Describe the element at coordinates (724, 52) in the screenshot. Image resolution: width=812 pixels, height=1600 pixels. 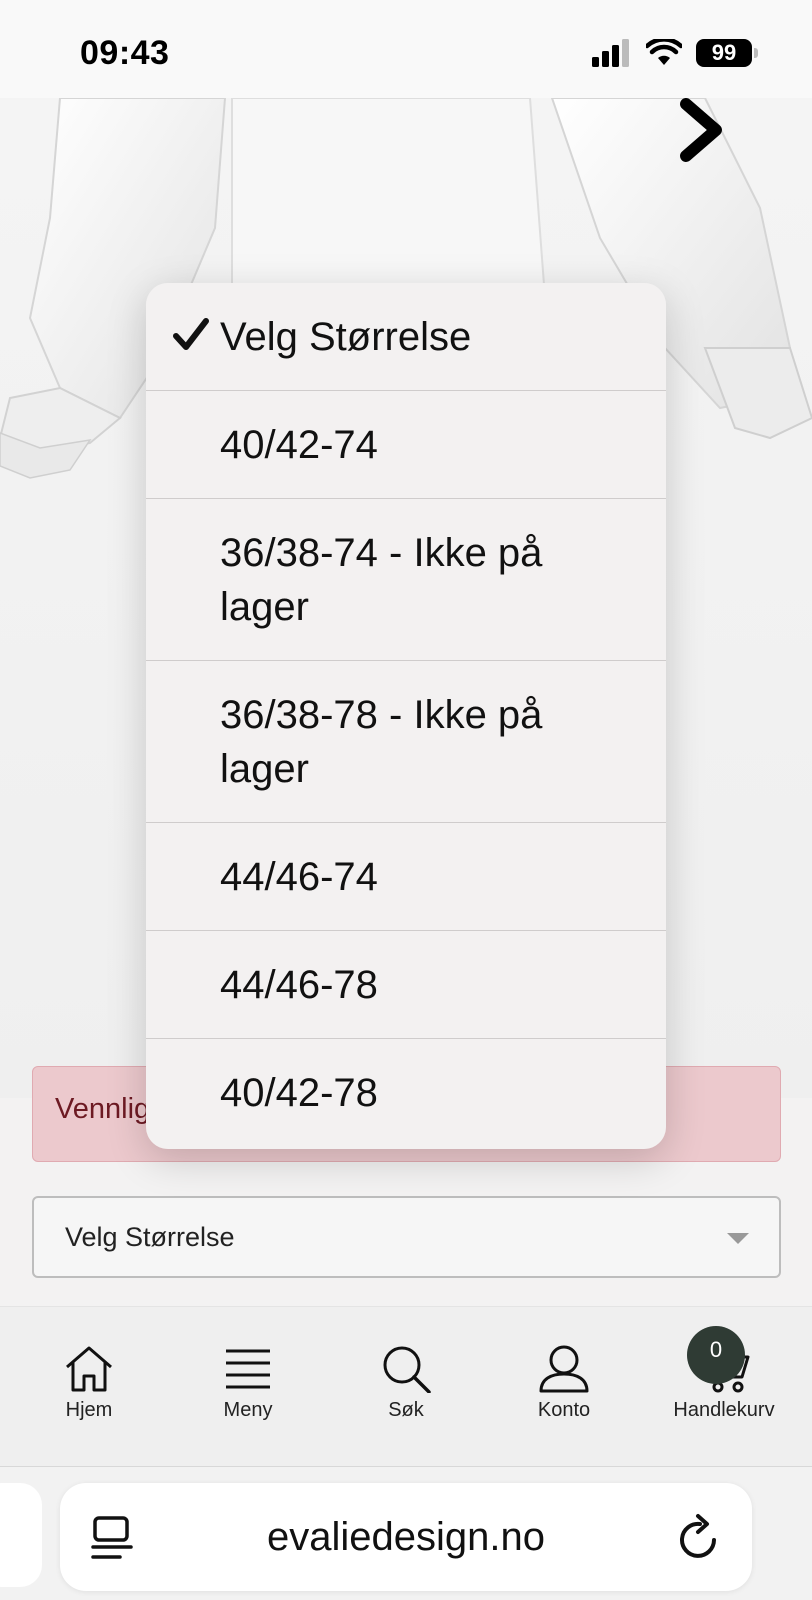
I see `battery-level: 99` at that location.